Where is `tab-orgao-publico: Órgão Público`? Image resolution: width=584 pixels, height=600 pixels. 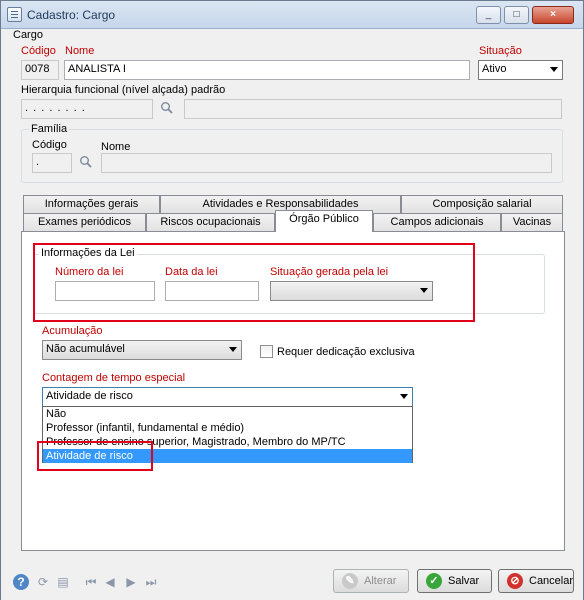
tab-orgao-publico: Órgão Público is located at coordinates (324, 221).